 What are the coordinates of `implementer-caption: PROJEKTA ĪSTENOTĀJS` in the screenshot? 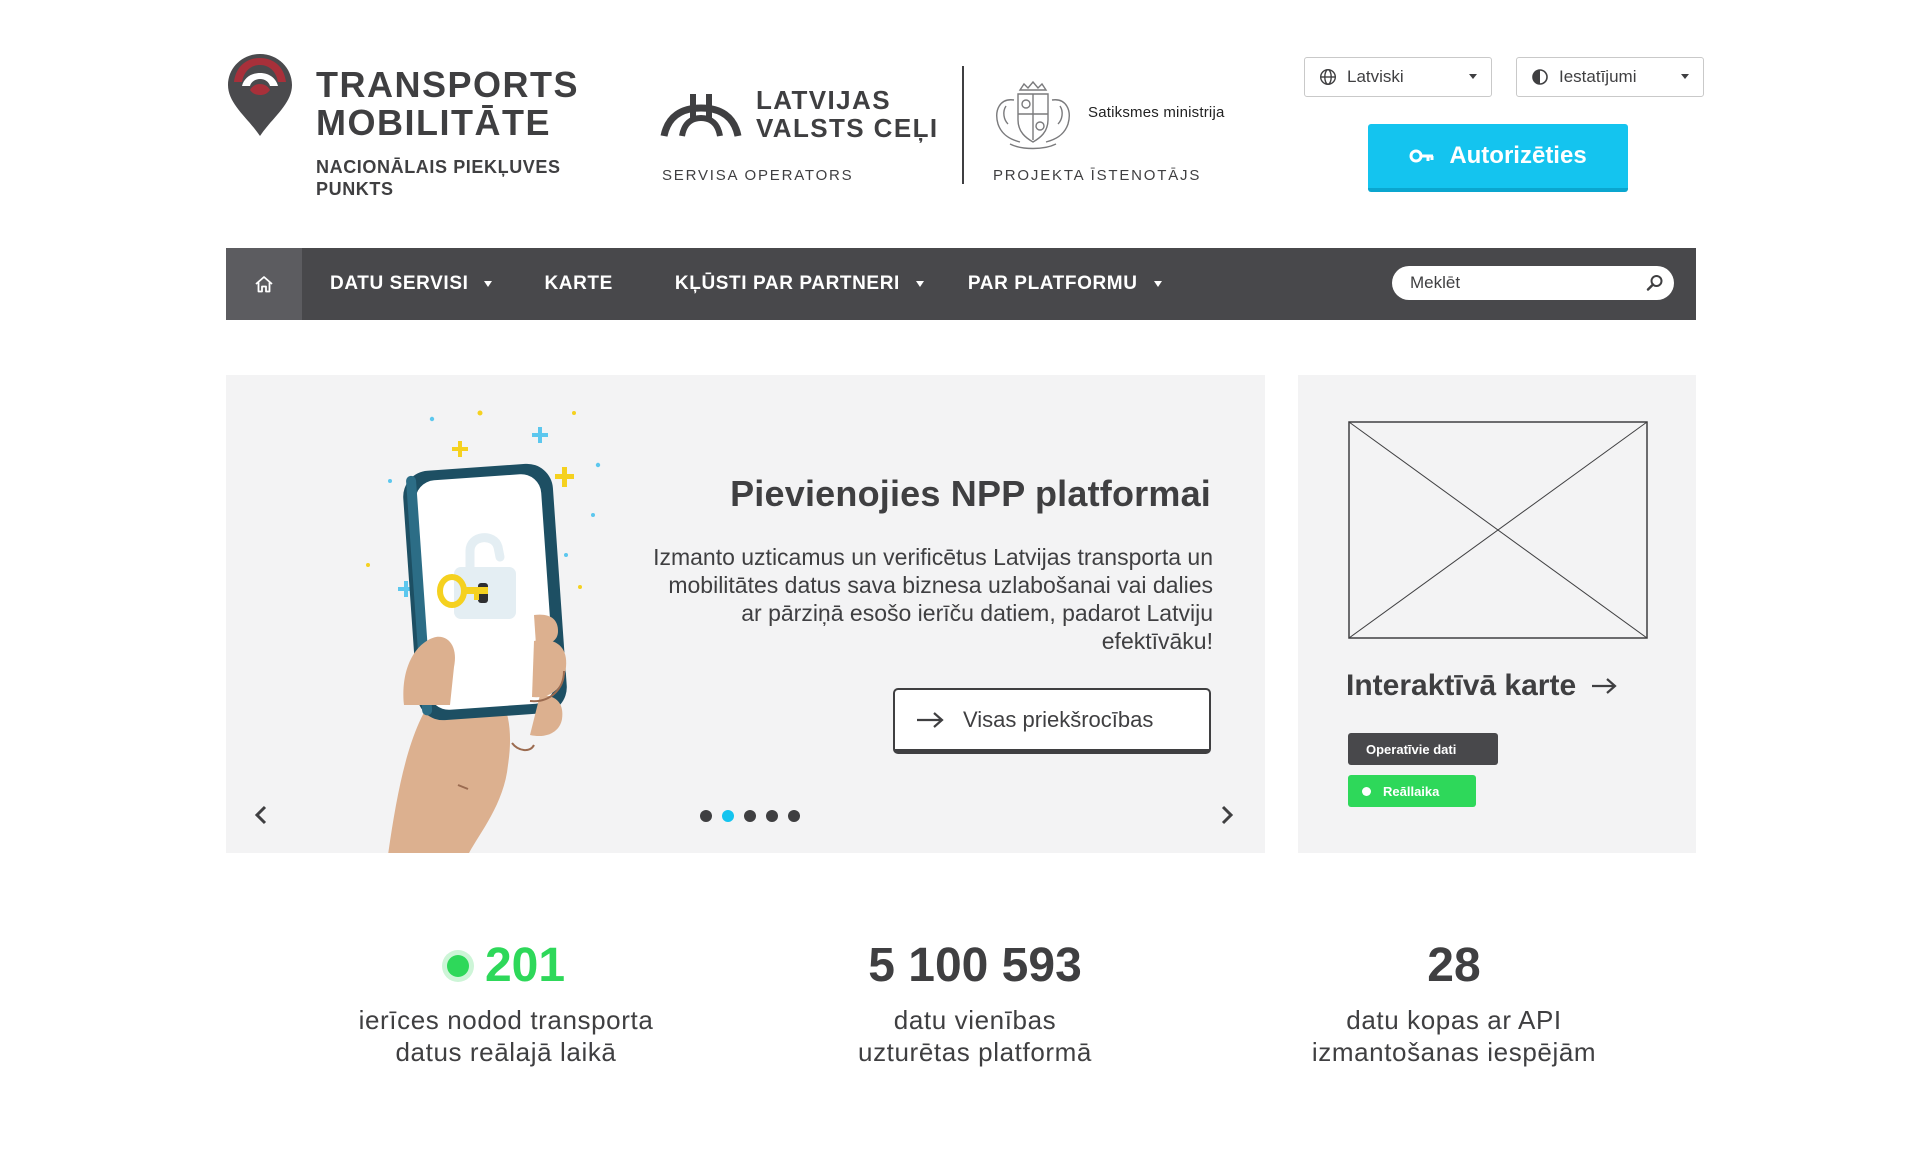 It's located at (1097, 175).